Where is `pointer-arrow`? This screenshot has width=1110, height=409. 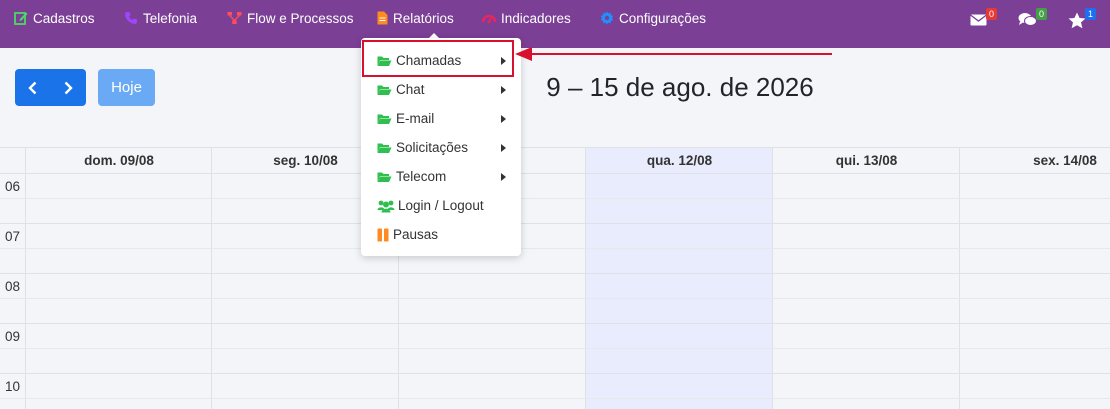
pointer-arrow is located at coordinates (673, 54).